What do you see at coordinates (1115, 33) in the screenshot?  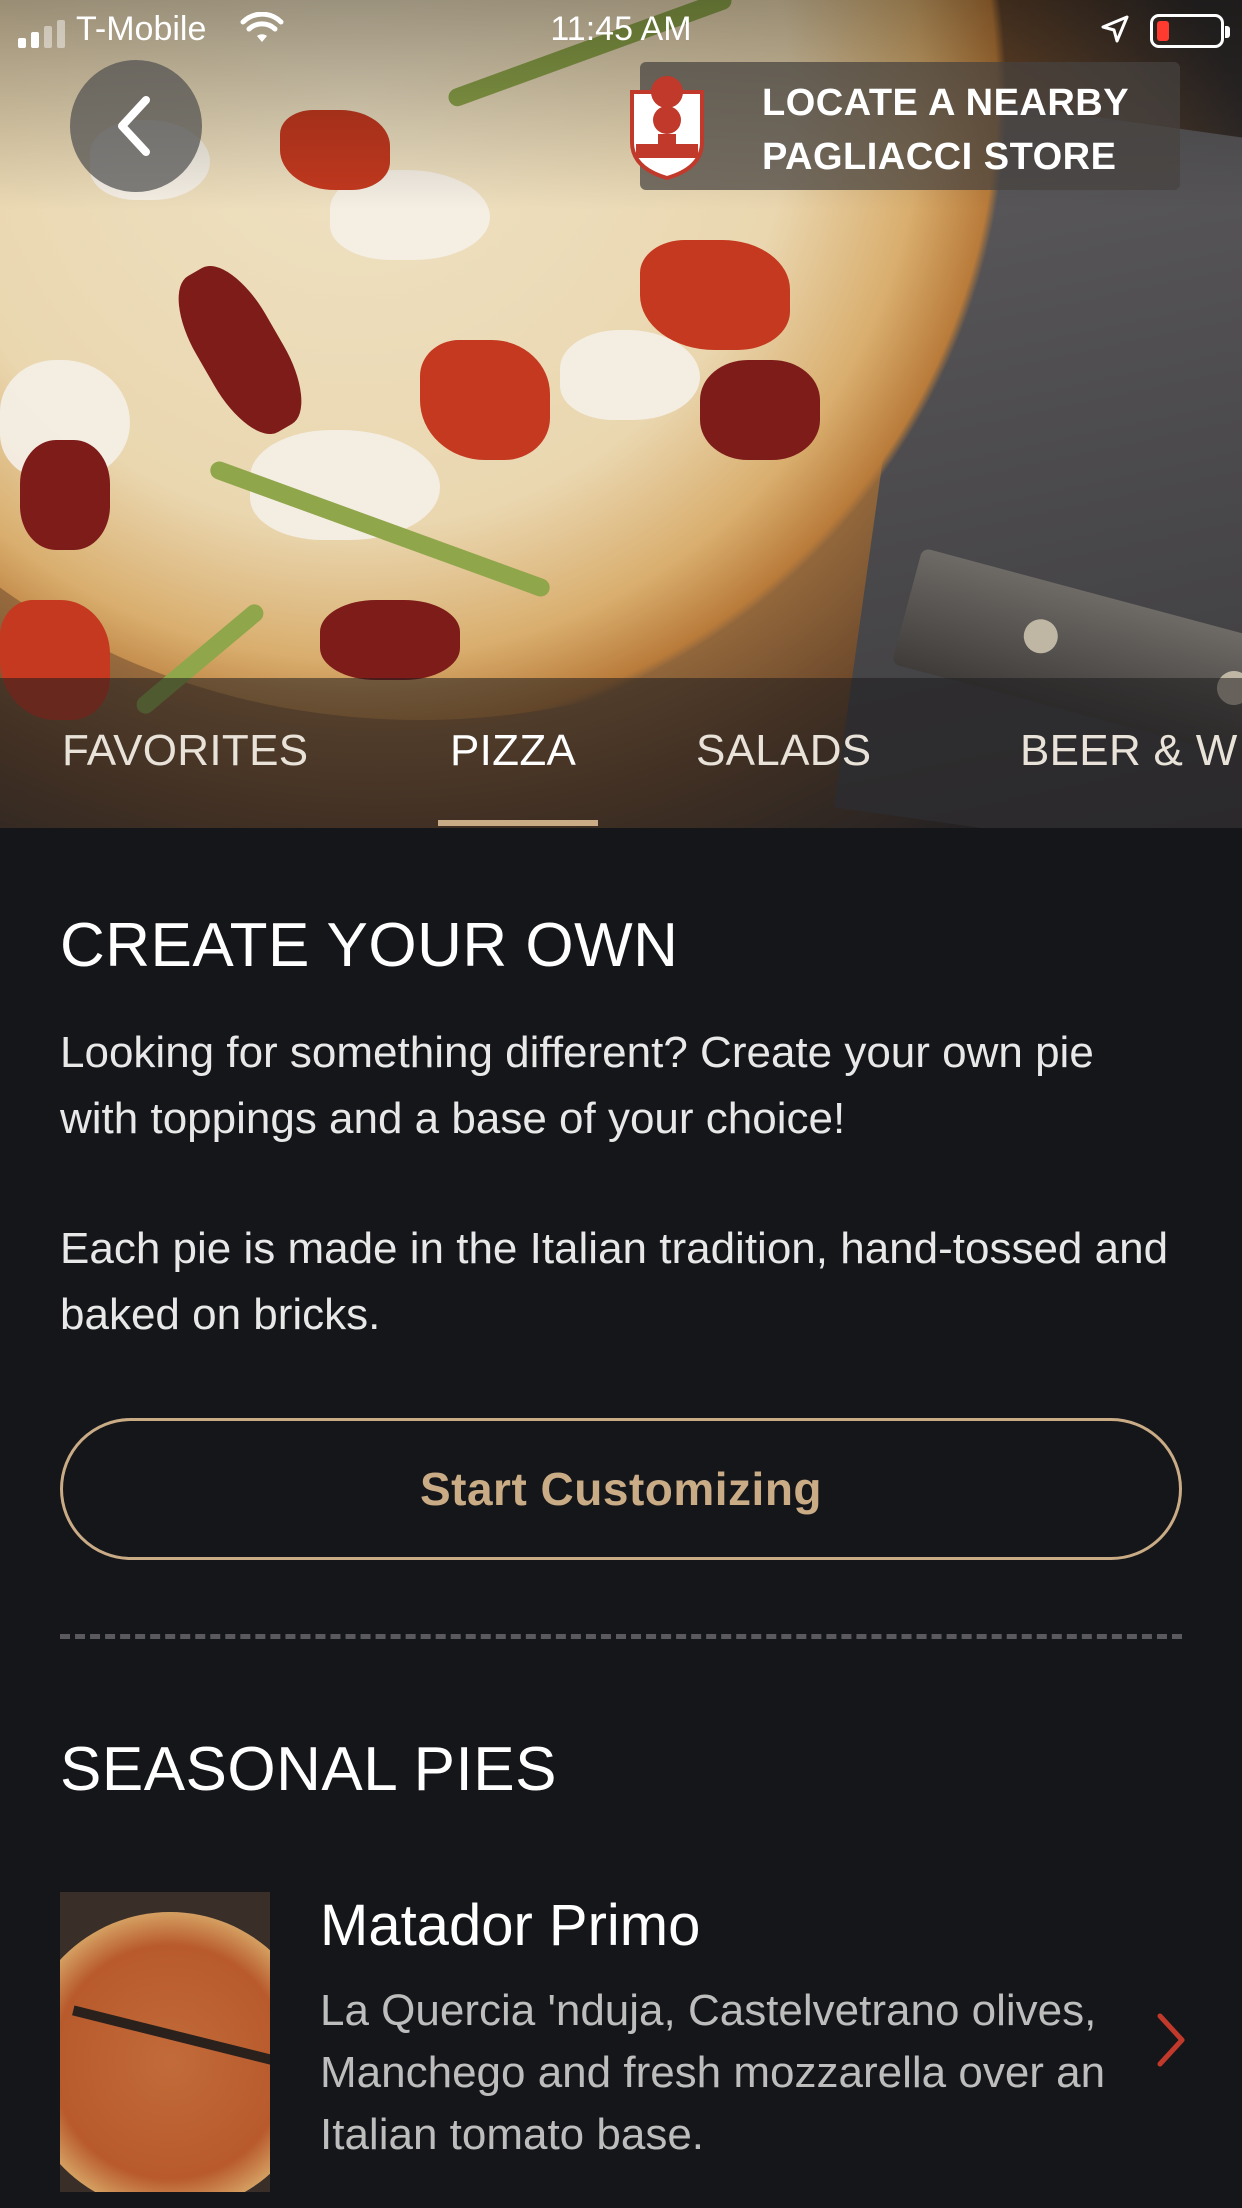 I see `location-arrow-icon` at bounding box center [1115, 33].